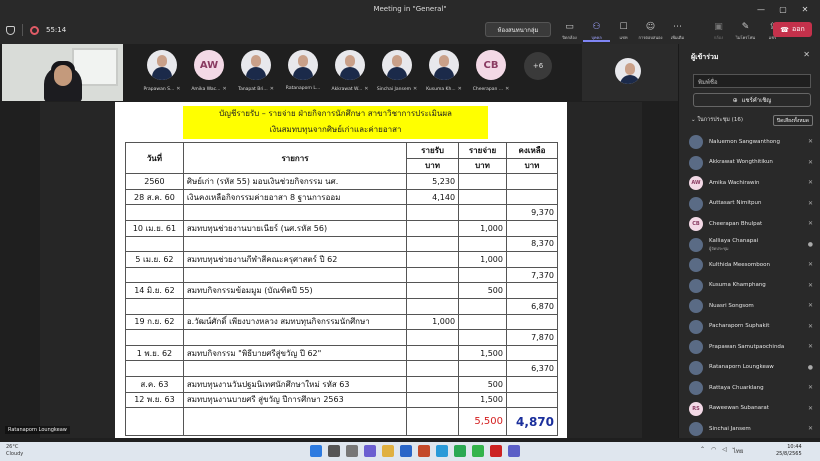 The image size is (820, 461). I want to click on teams-chat-icon, so click(370, 451).